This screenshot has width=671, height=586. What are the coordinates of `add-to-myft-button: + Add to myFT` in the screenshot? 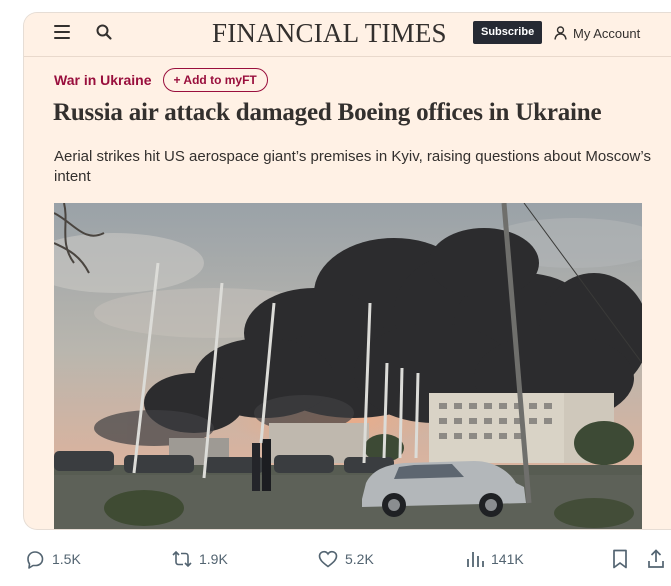 It's located at (215, 80).